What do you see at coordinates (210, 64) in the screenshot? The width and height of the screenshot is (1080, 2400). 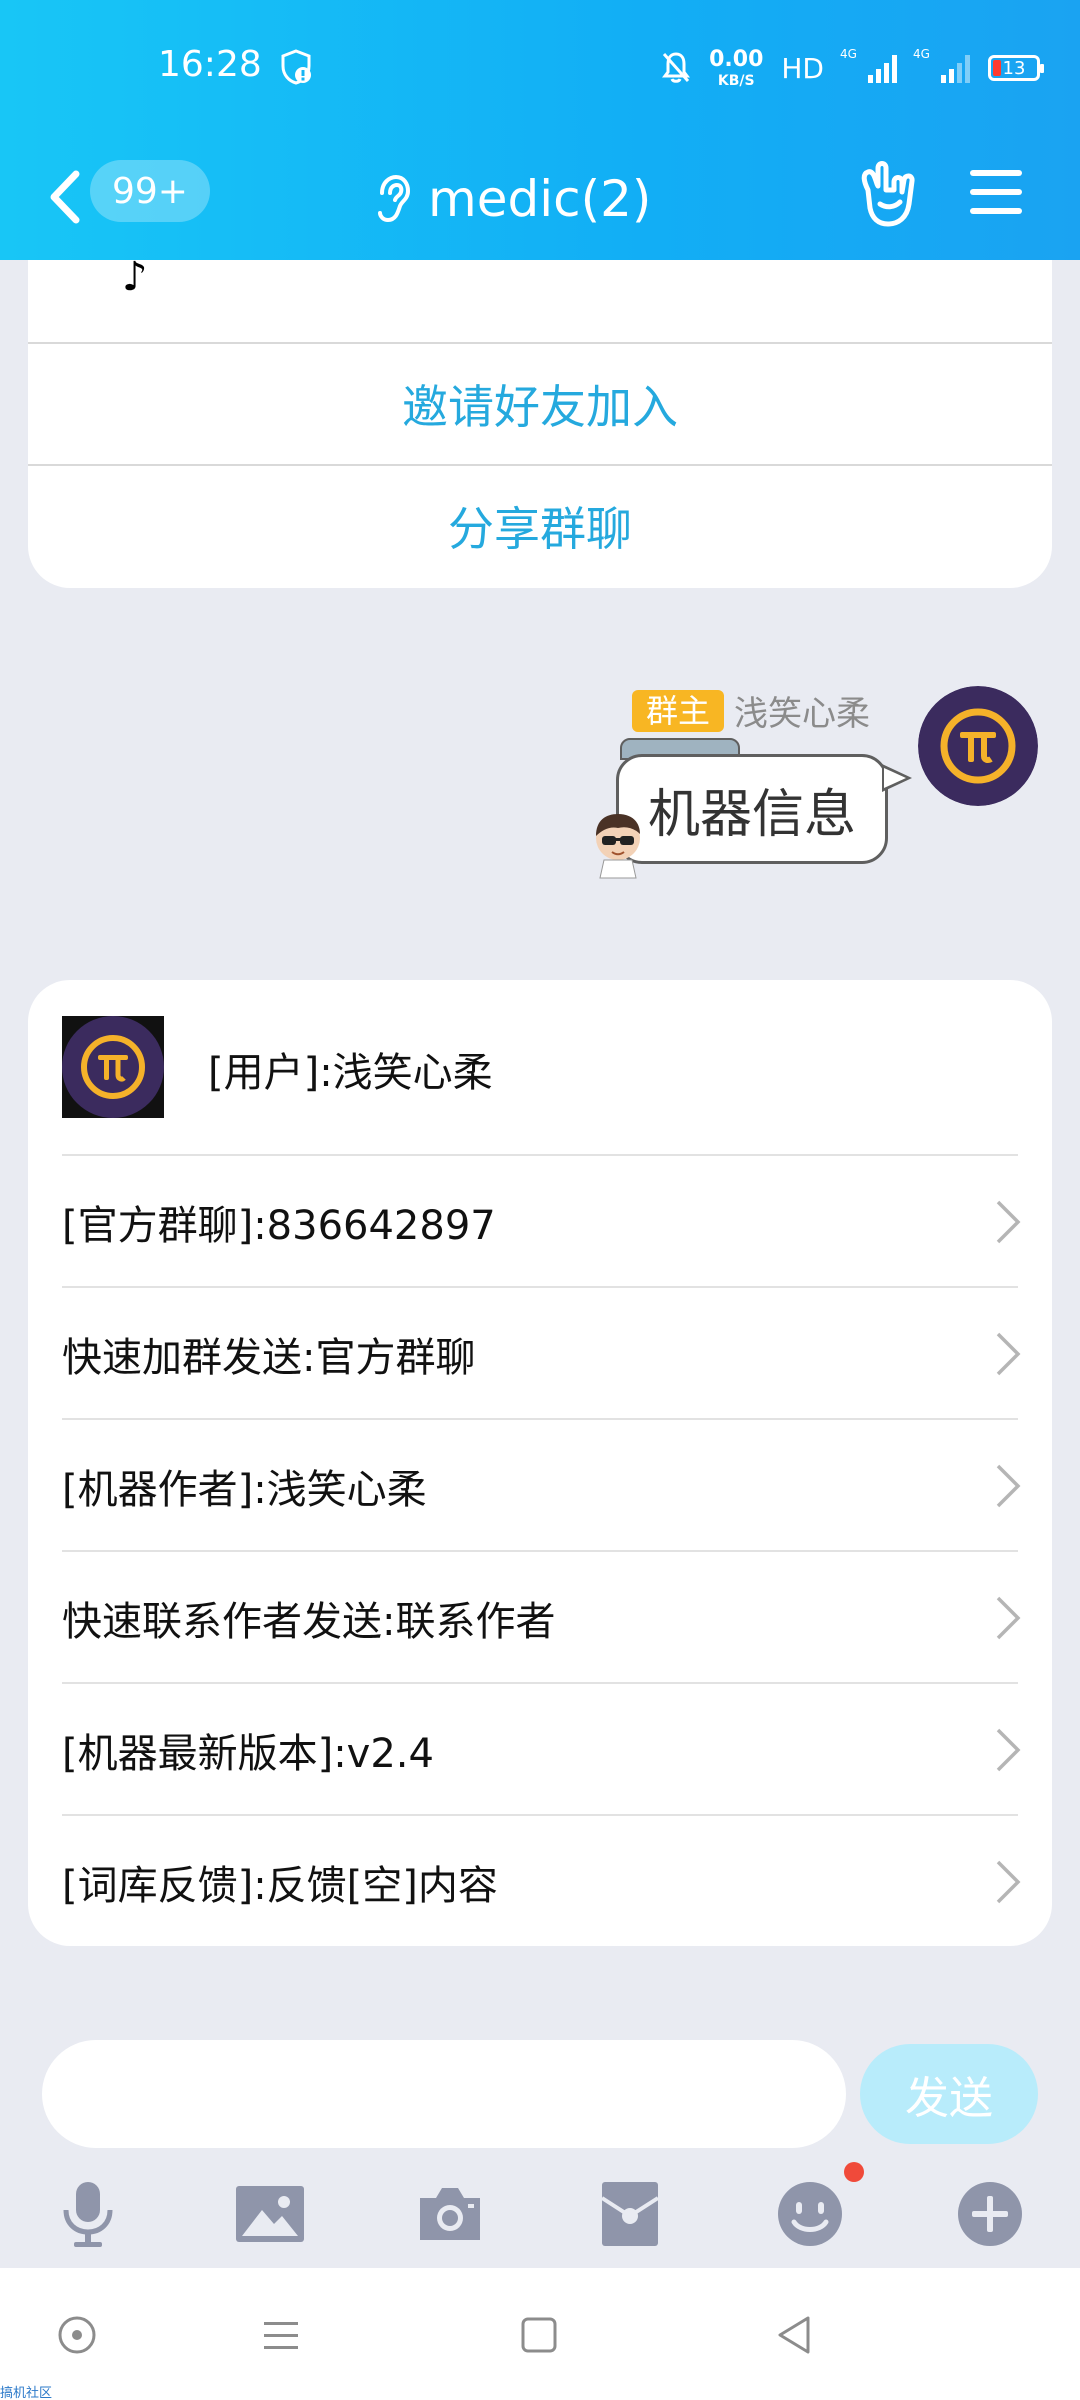 I see `status-time: 16:28` at bounding box center [210, 64].